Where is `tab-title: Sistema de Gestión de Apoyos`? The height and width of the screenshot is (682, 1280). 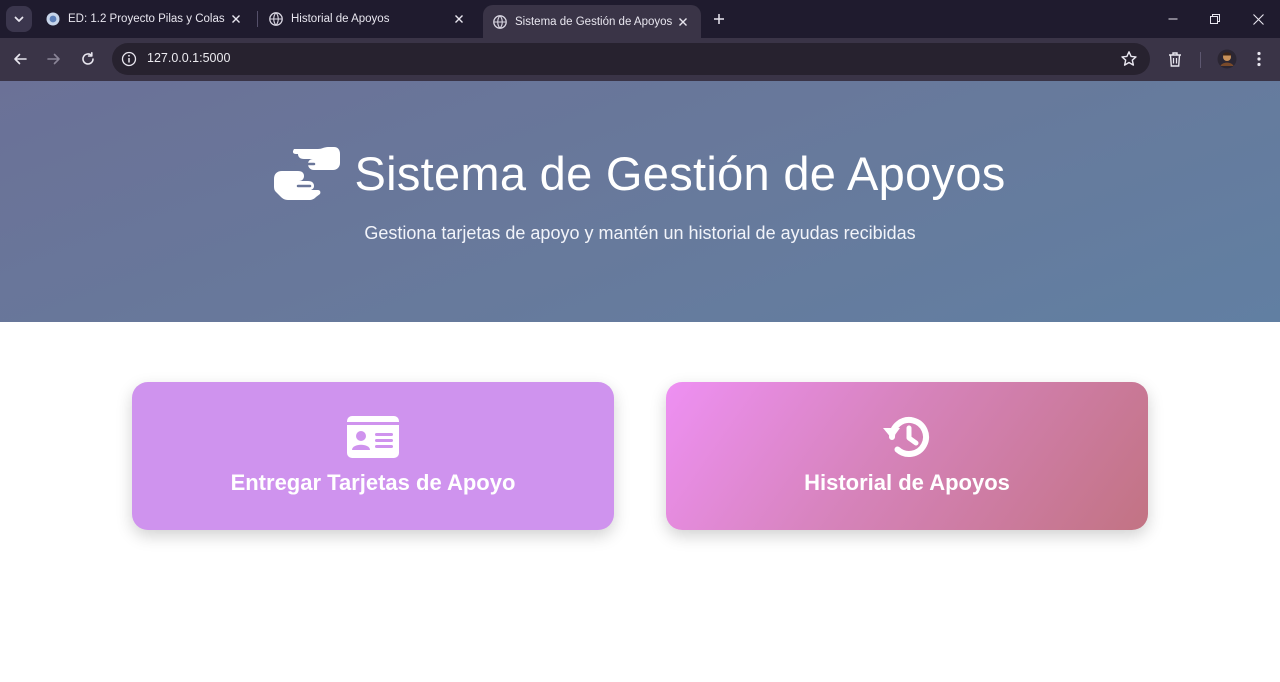
tab-title: Sistema de Gestión de Apoyos is located at coordinates (594, 21).